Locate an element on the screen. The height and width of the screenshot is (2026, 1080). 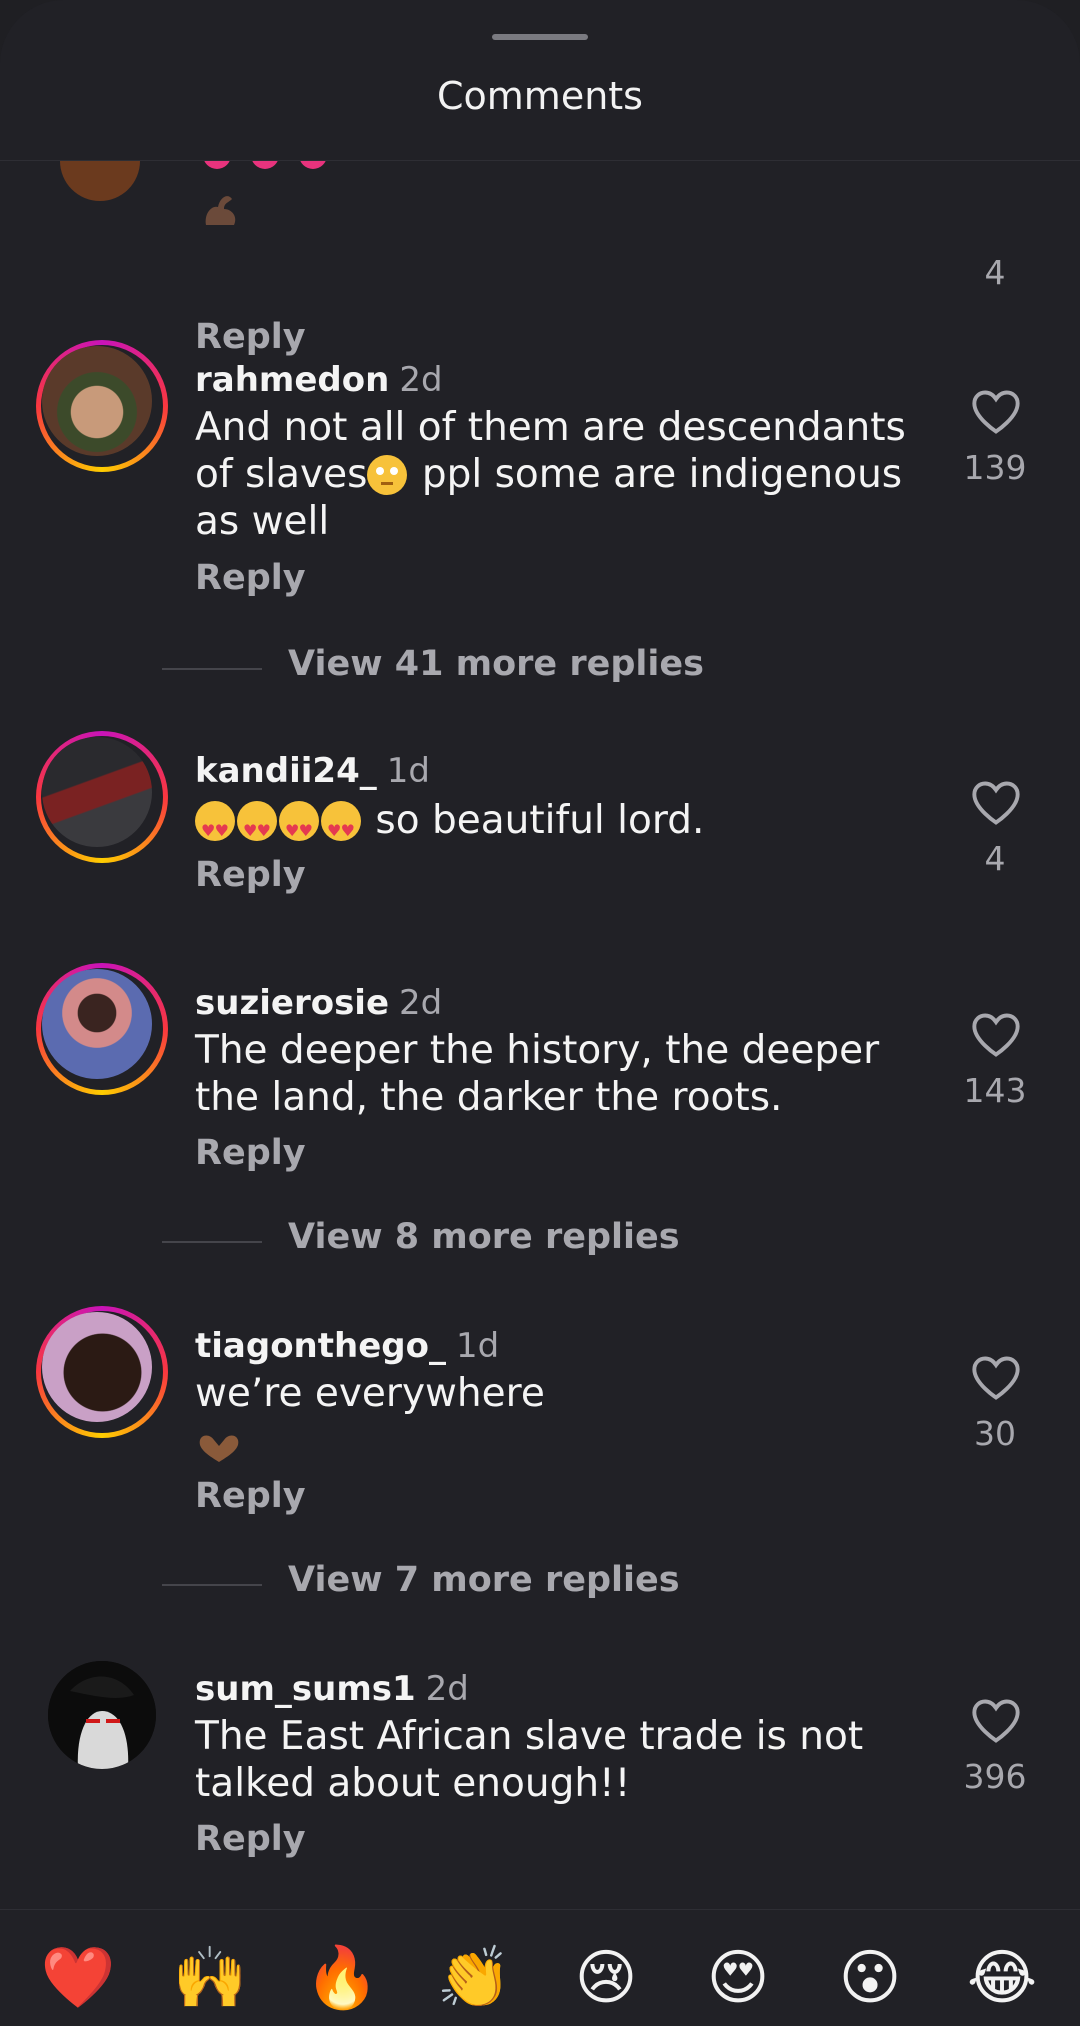
comment-username: suzierosie 2d is located at coordinates (318, 1003).